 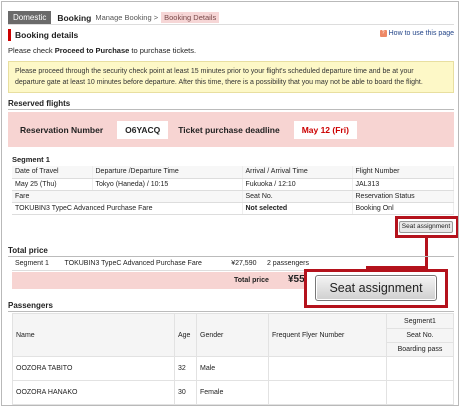 I want to click on col-seat-no: Seat No., so click(x=420, y=335).